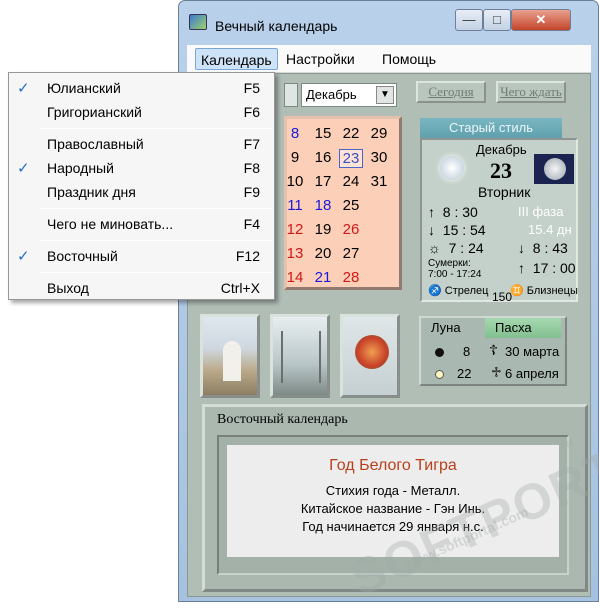 The height and width of the screenshot is (608, 599). I want to click on sunrise-row: ↑ 8 : 30, so click(453, 212).